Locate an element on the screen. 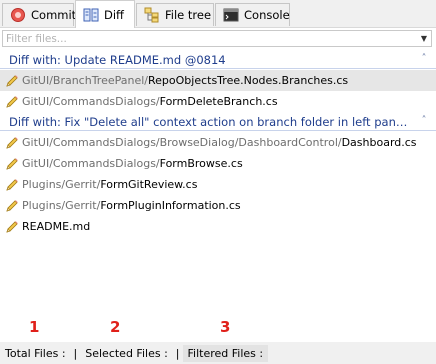  filter-input is located at coordinates (210, 38).